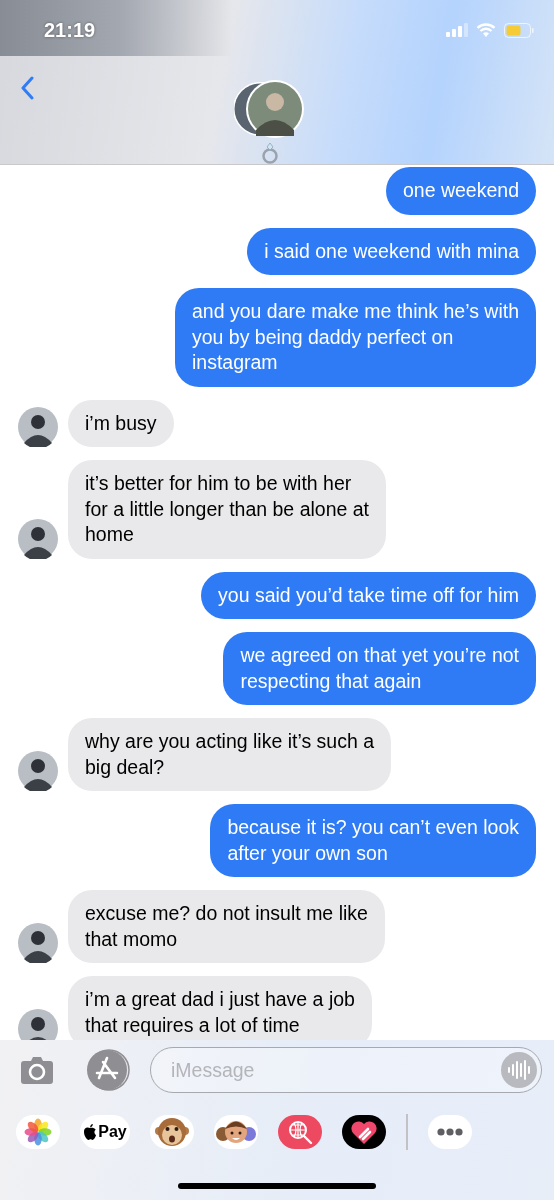 This screenshot has height=1200, width=554. Describe the element at coordinates (27, 88) in the screenshot. I see `back-icon` at that location.